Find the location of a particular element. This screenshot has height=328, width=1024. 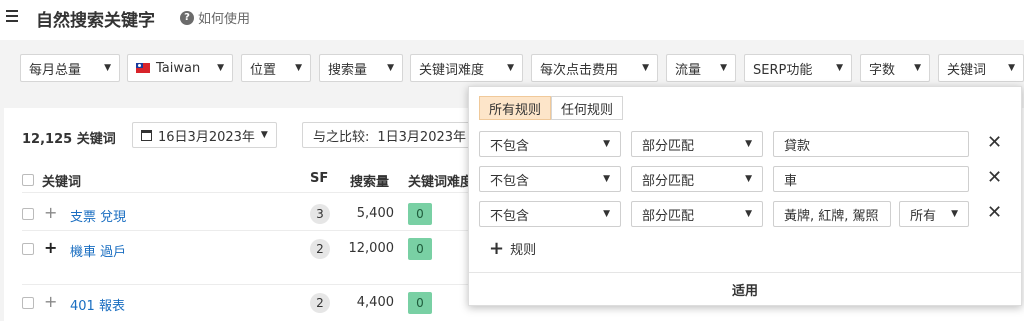

date-label: 16日3月2023年 is located at coordinates (206, 137).